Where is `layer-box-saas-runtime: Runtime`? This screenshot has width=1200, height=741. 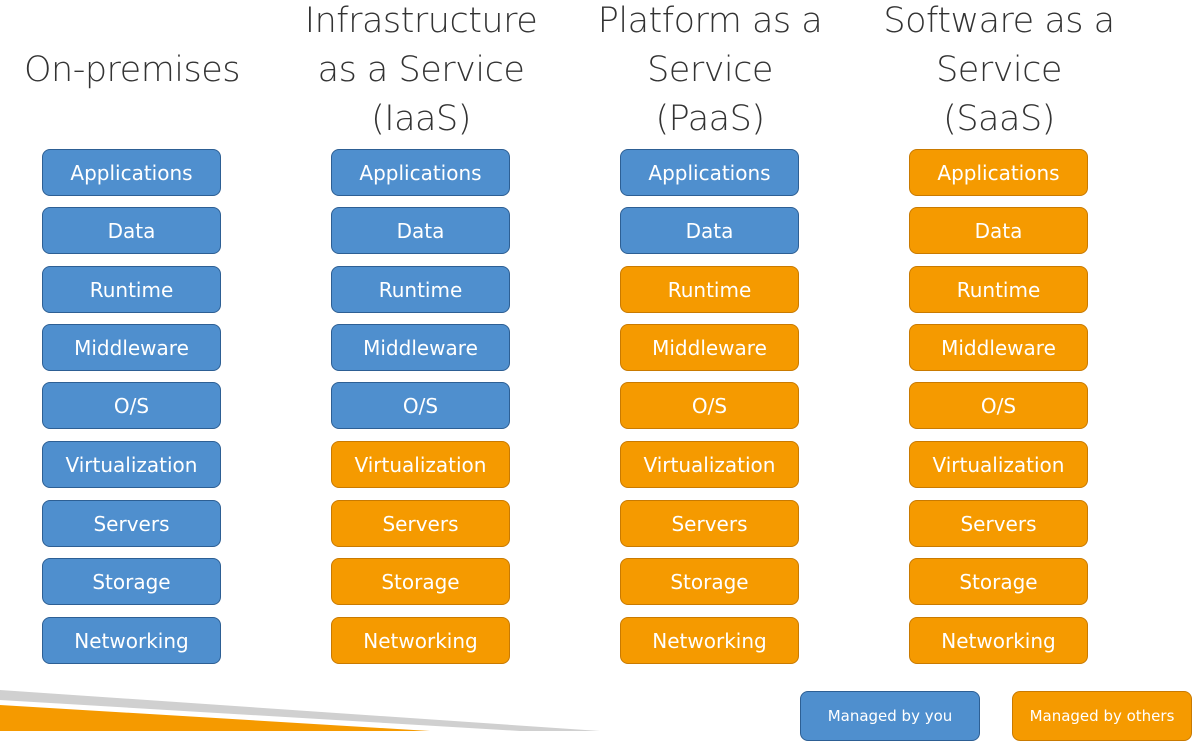
layer-box-saas-runtime: Runtime is located at coordinates (998, 289).